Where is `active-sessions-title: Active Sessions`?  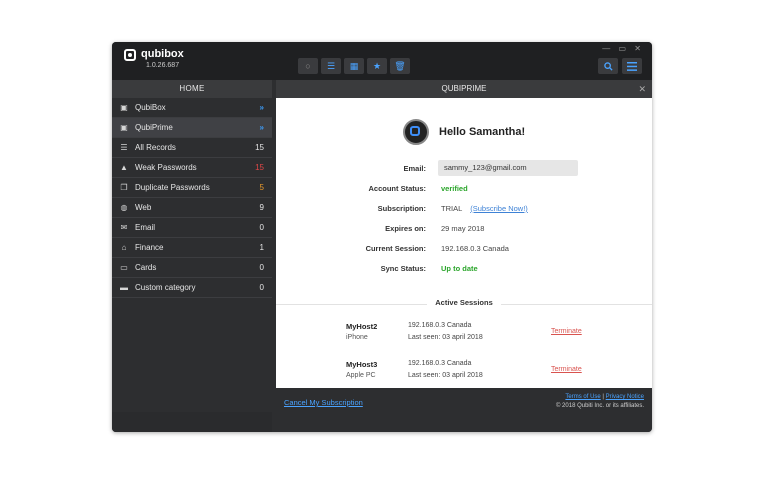
active-sessions-title: Active Sessions is located at coordinates (464, 302).